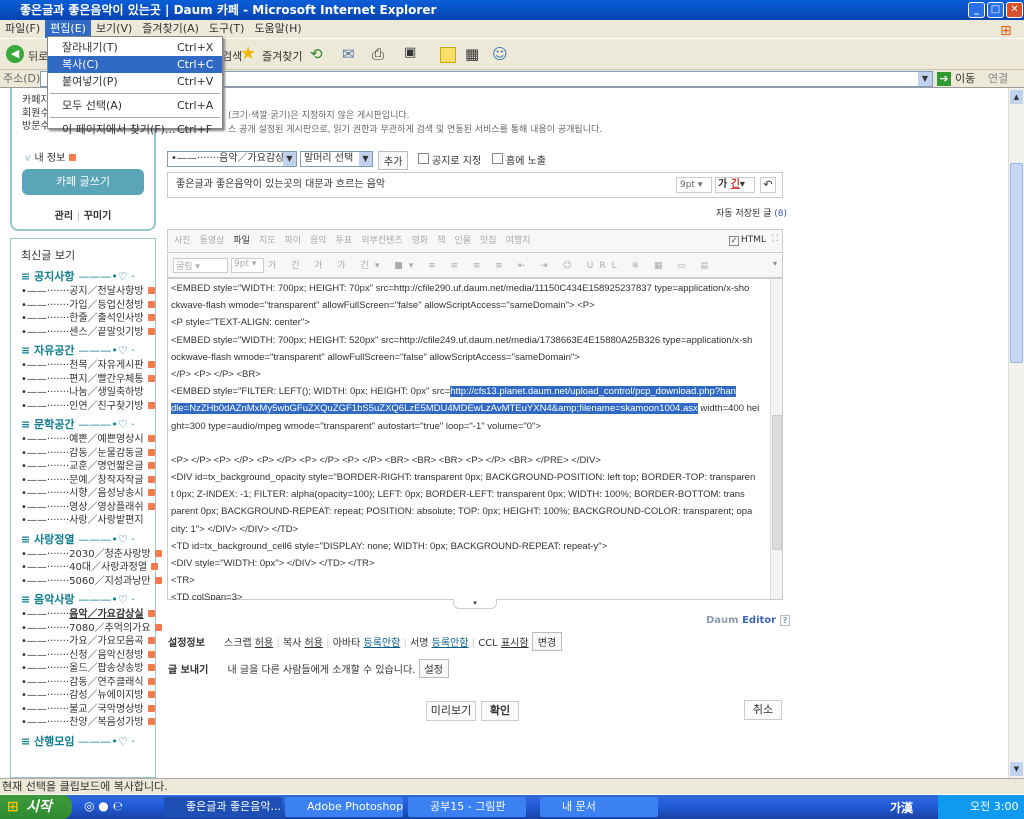 The image size is (1024, 819). Describe the element at coordinates (462, 241) in the screenshot. I see `insert-tab: 인물` at that location.